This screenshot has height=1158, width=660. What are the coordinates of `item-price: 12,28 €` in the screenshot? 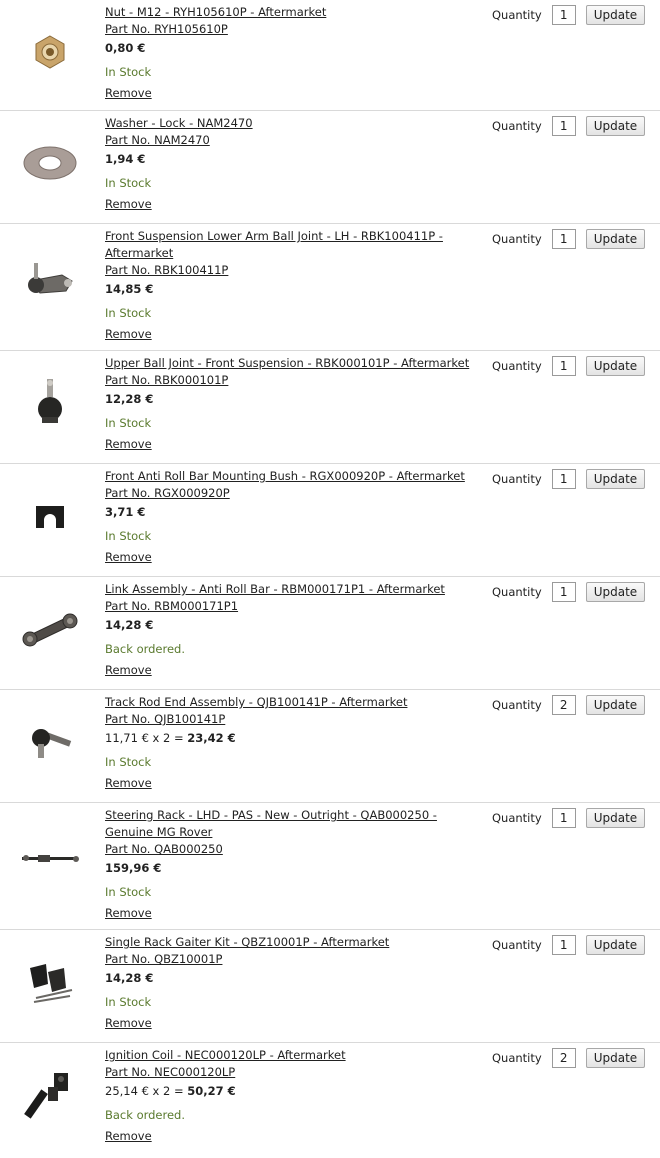 It's located at (290, 399).